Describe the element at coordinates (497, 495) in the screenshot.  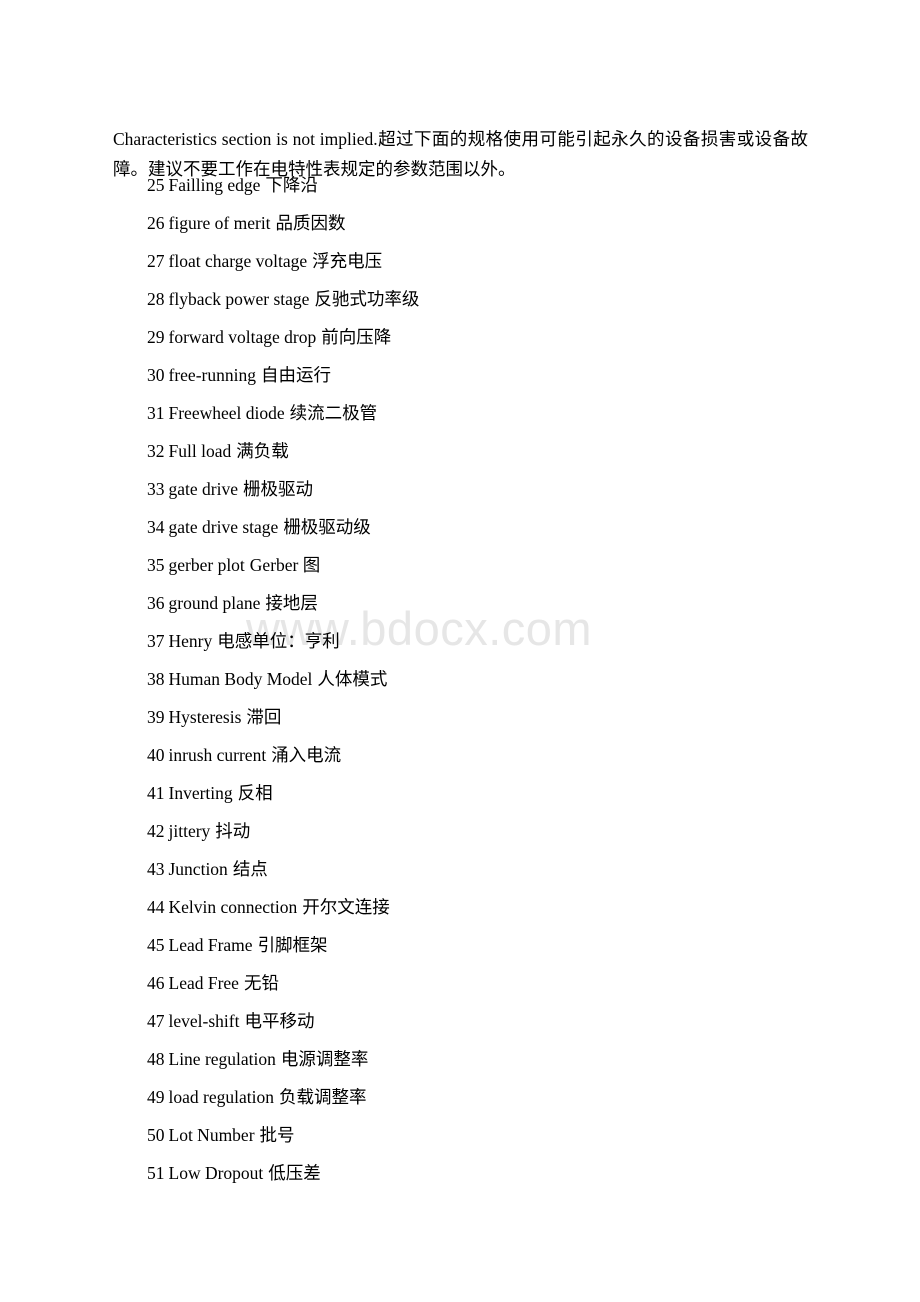
I see `list-item: 33 gate drive 栅极驱动` at that location.